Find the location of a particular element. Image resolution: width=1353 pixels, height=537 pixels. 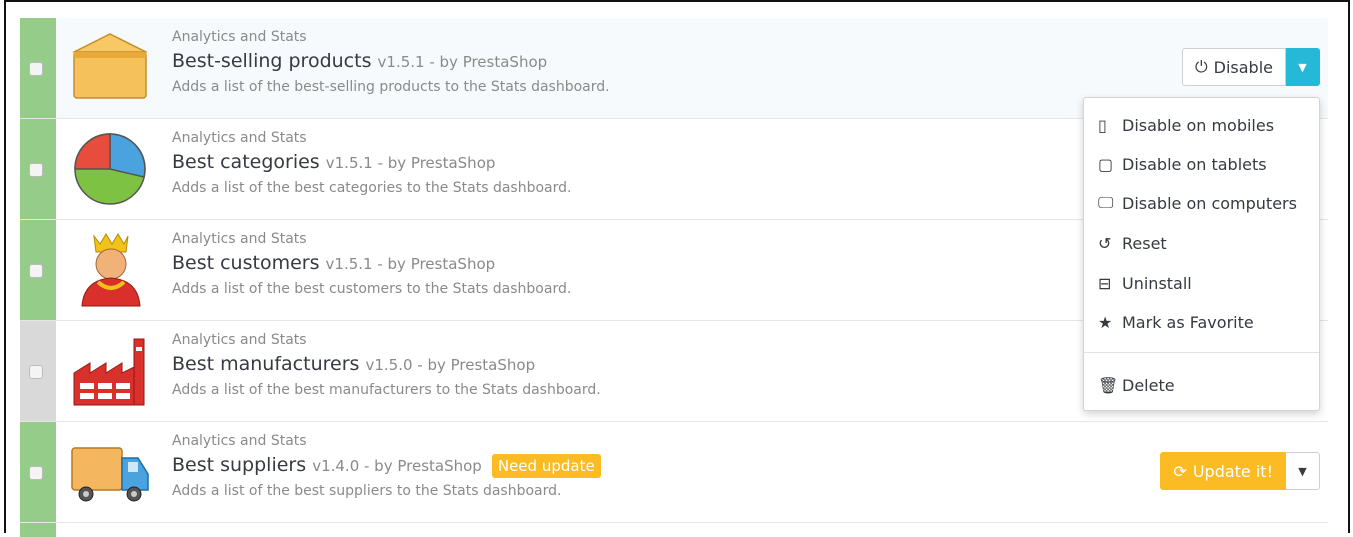

crowned-customer-icon is located at coordinates (110, 270).